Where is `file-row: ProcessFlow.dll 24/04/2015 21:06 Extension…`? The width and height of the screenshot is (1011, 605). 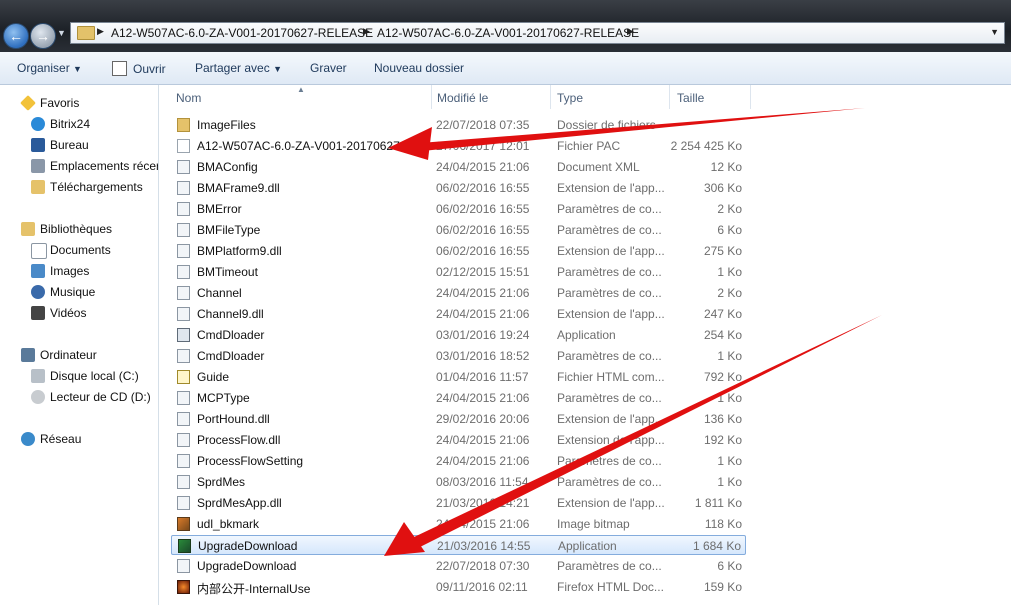
file-row: ProcessFlow.dll 24/04/2015 21:06 Extension… is located at coordinates (458, 440).